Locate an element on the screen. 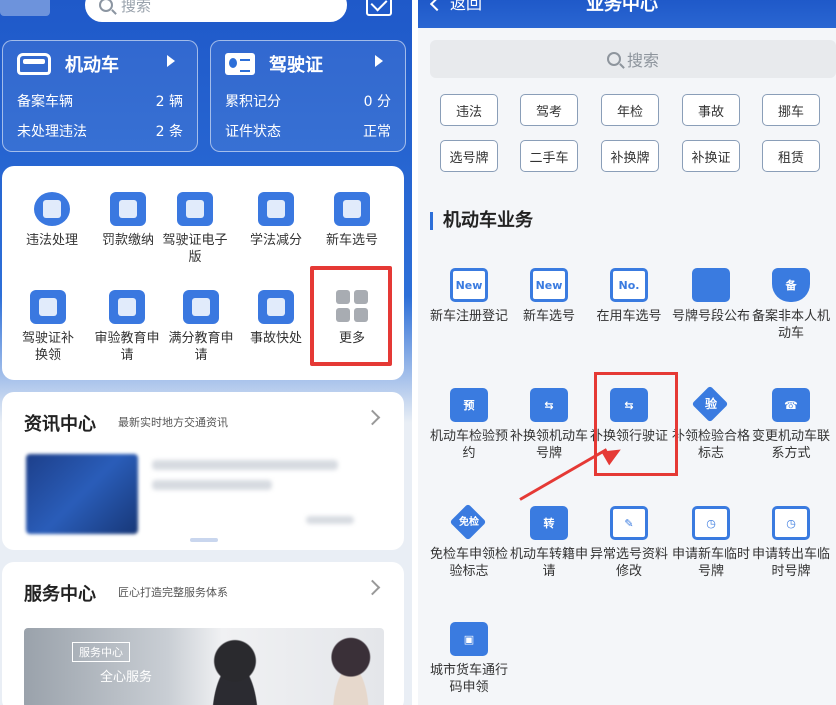  agent-photo is located at coordinates (348, 668).